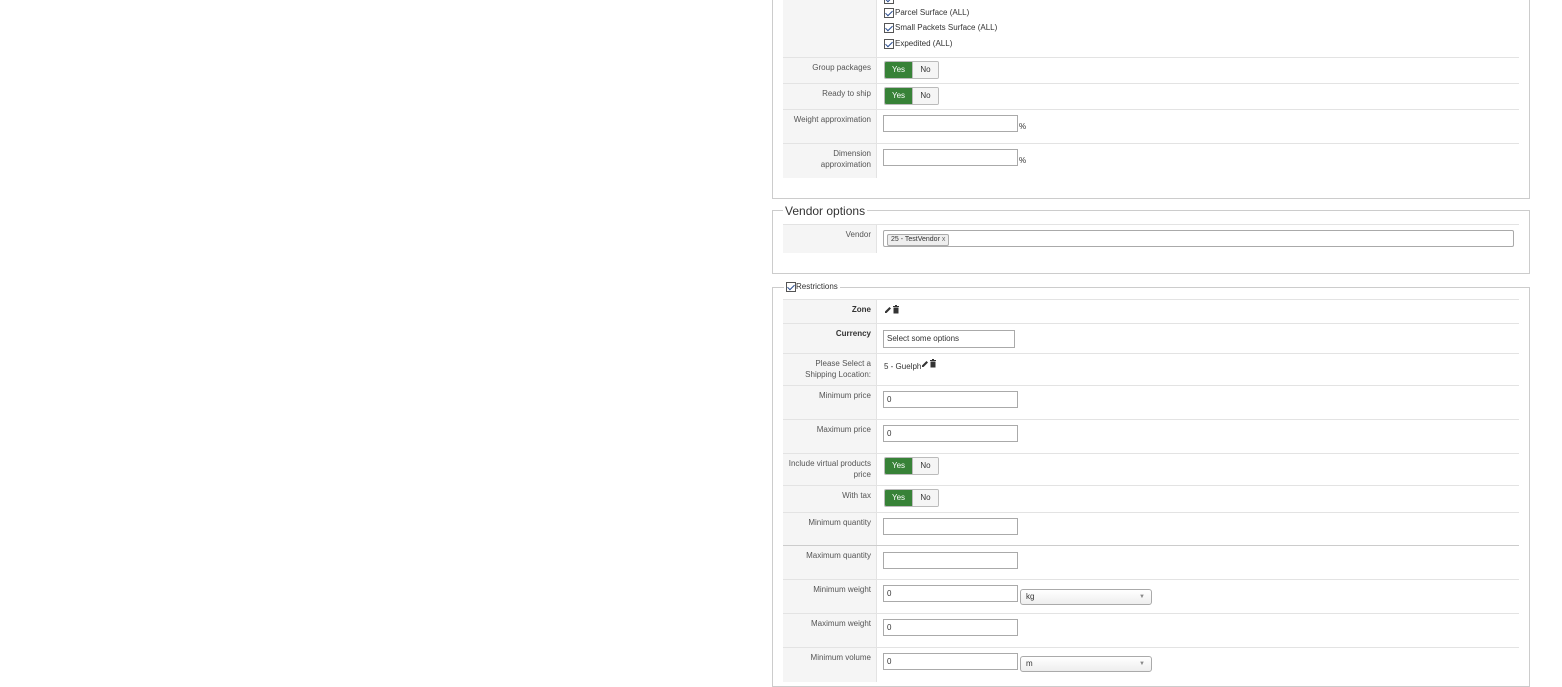 This screenshot has width=1562, height=687. What do you see at coordinates (830, 597) in the screenshot?
I see `minimum-weight-label: Minimum weight` at bounding box center [830, 597].